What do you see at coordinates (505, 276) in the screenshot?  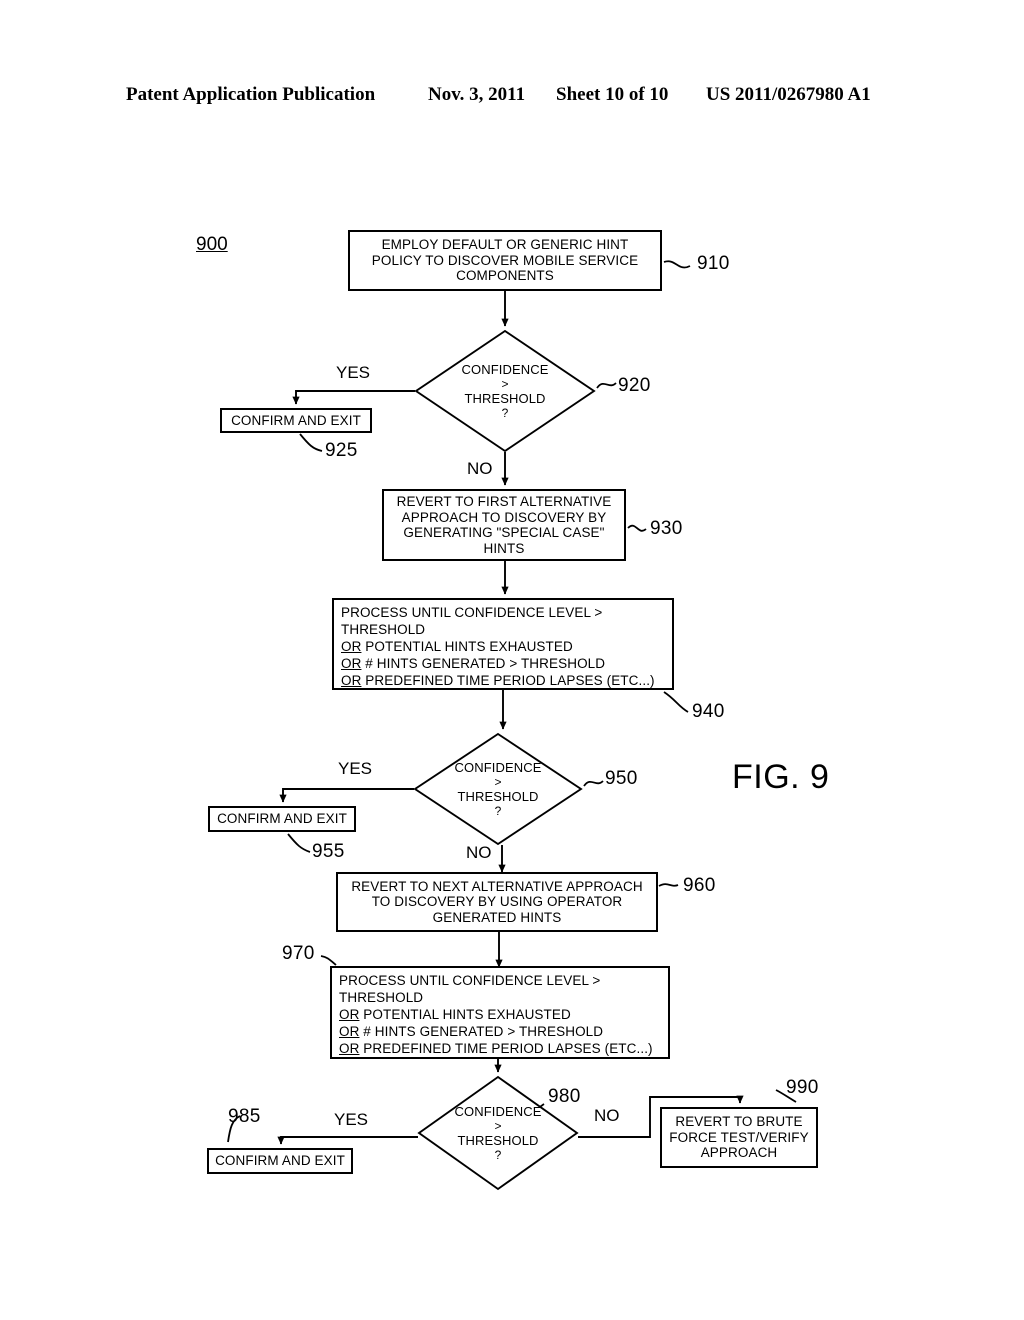 I see `process-node-910-line3: COMPONENTS` at bounding box center [505, 276].